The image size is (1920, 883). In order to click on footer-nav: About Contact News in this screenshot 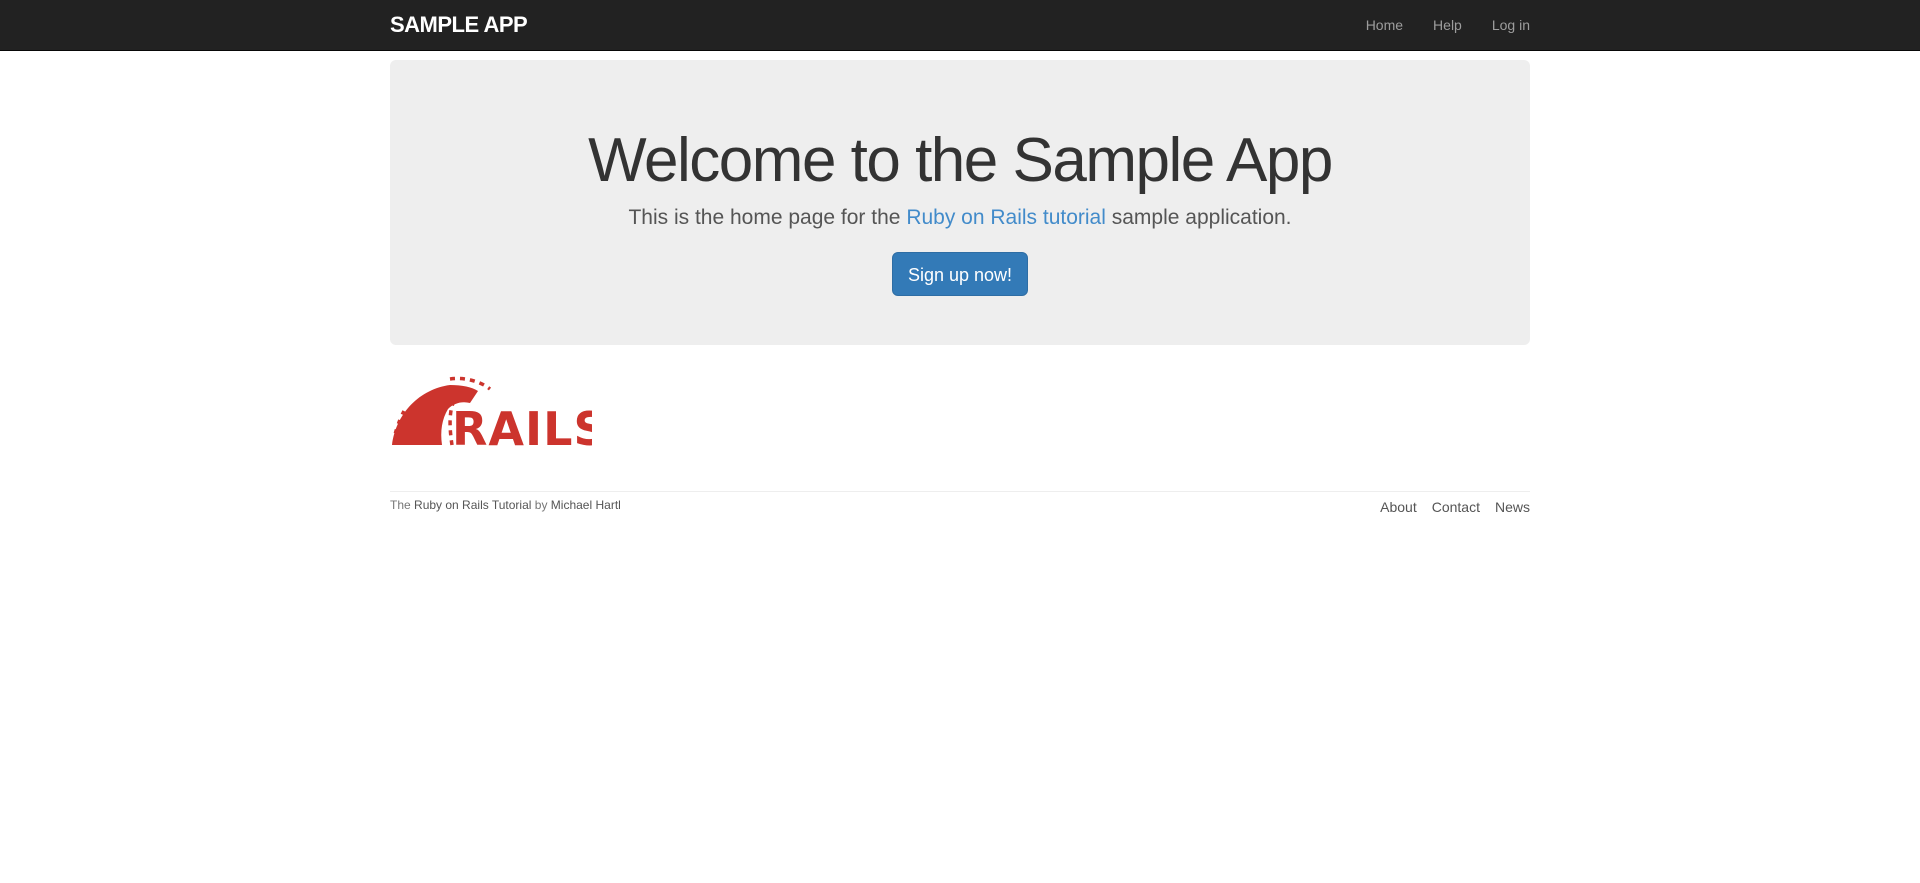, I will do `click(1447, 507)`.